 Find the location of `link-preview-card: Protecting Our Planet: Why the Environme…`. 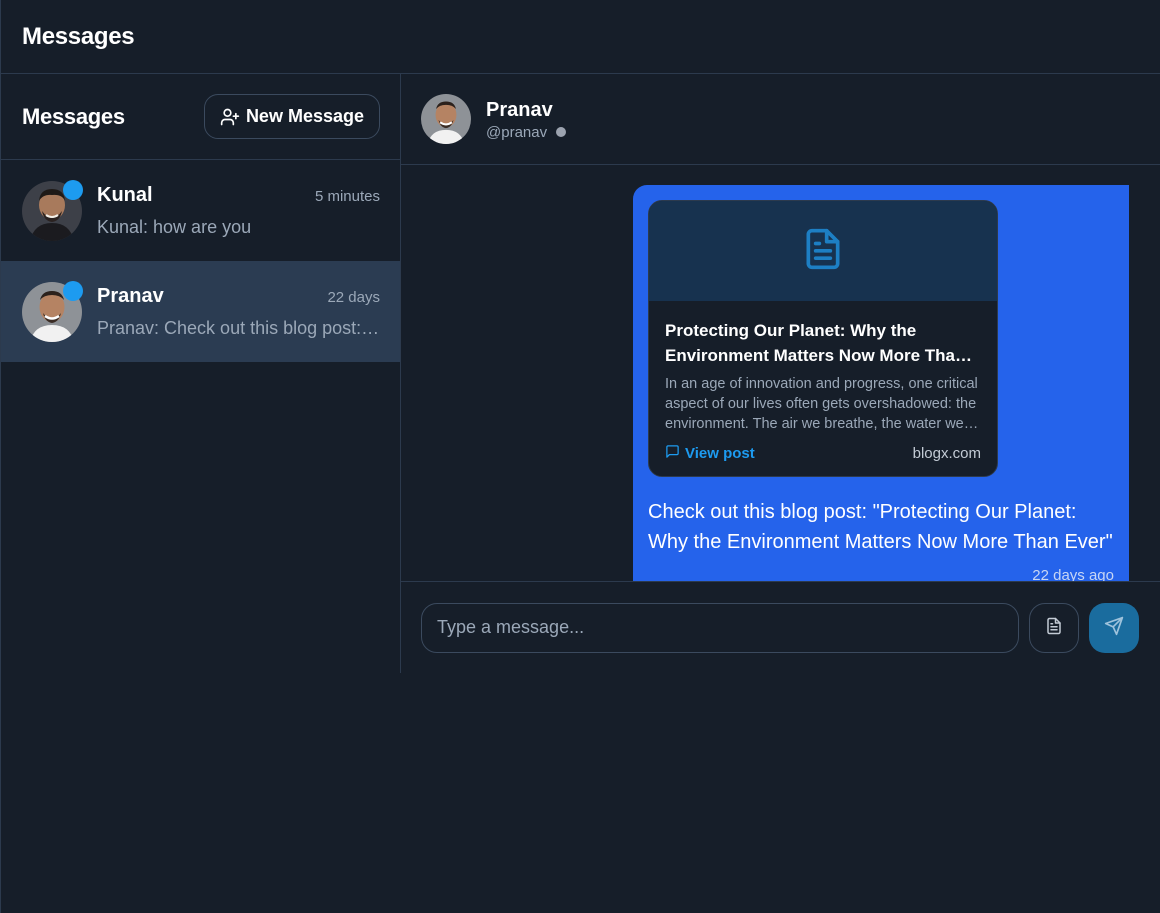

link-preview-card: Protecting Our Planet: Why the Environme… is located at coordinates (823, 338).